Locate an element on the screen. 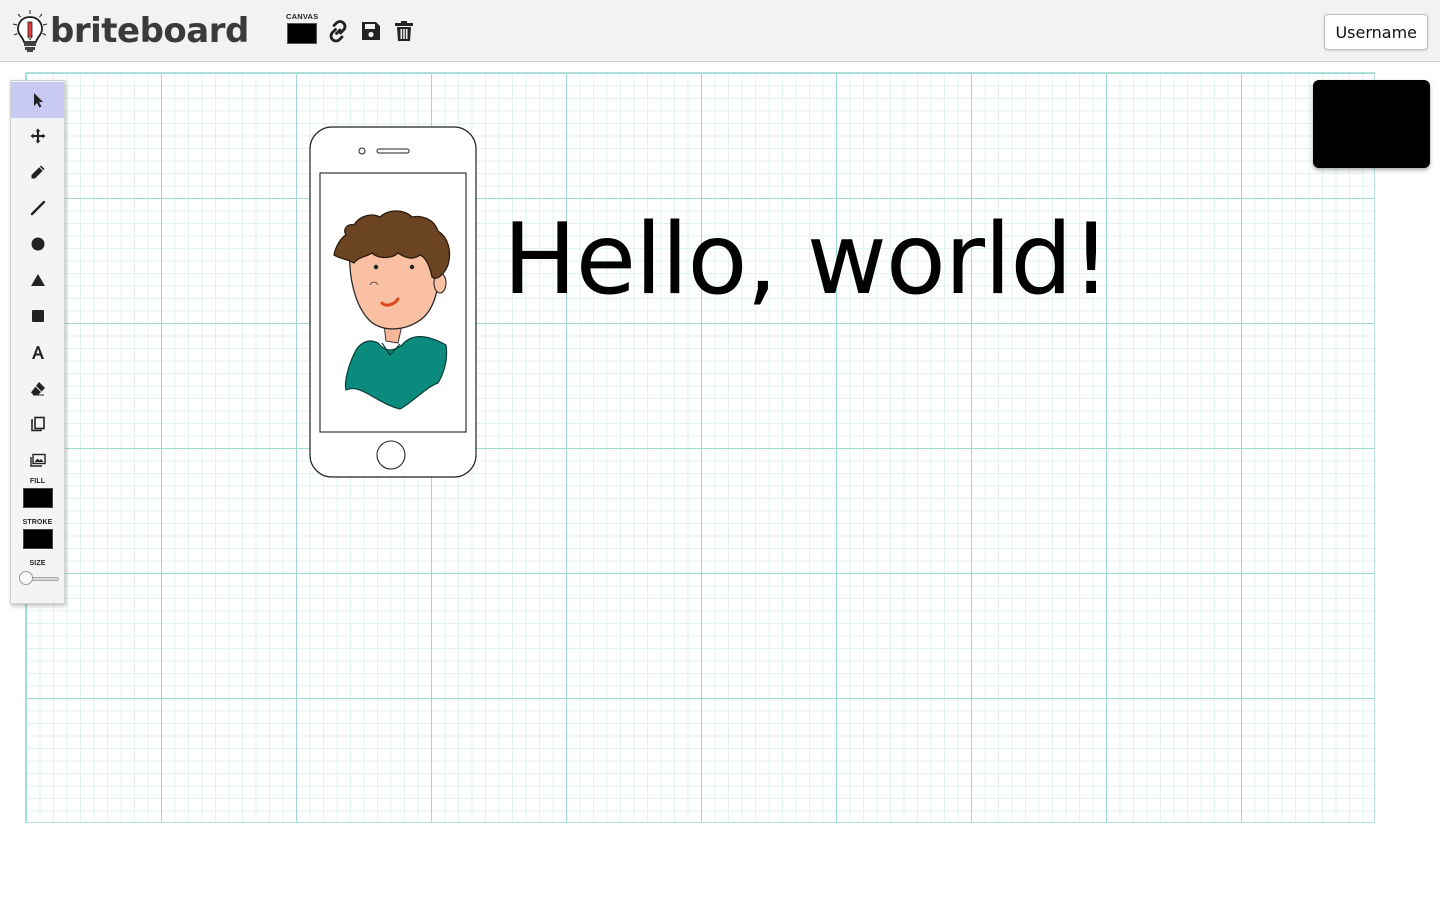 Image resolution: width=1440 pixels, height=900 pixels. circle-icon is located at coordinates (37, 244).